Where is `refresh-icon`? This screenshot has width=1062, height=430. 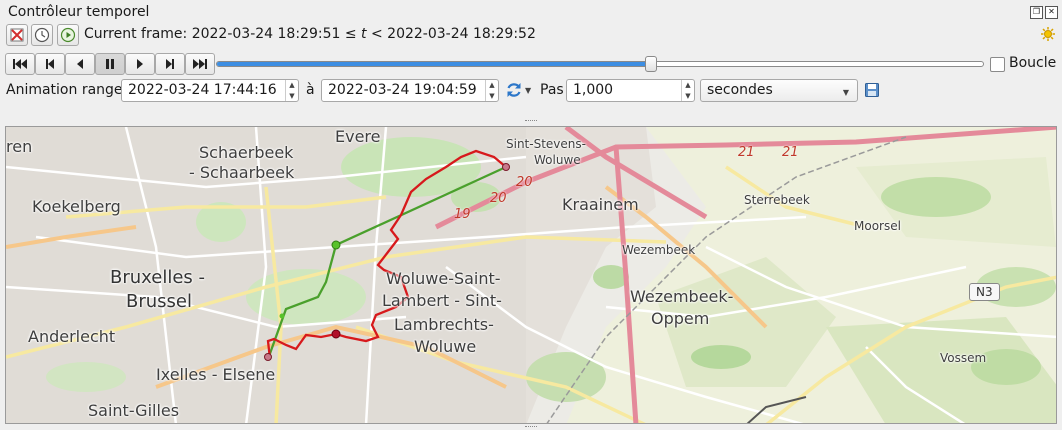 refresh-icon is located at coordinates (514, 90).